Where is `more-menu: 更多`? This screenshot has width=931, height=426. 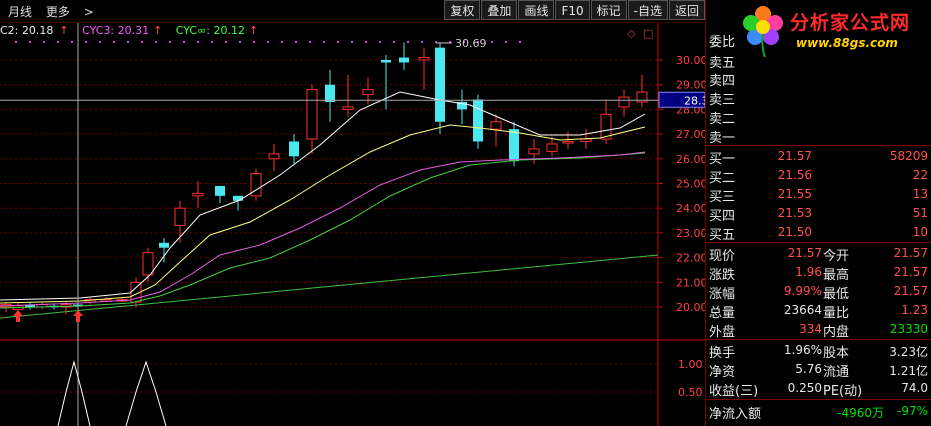
more-menu: 更多 is located at coordinates (58, 12).